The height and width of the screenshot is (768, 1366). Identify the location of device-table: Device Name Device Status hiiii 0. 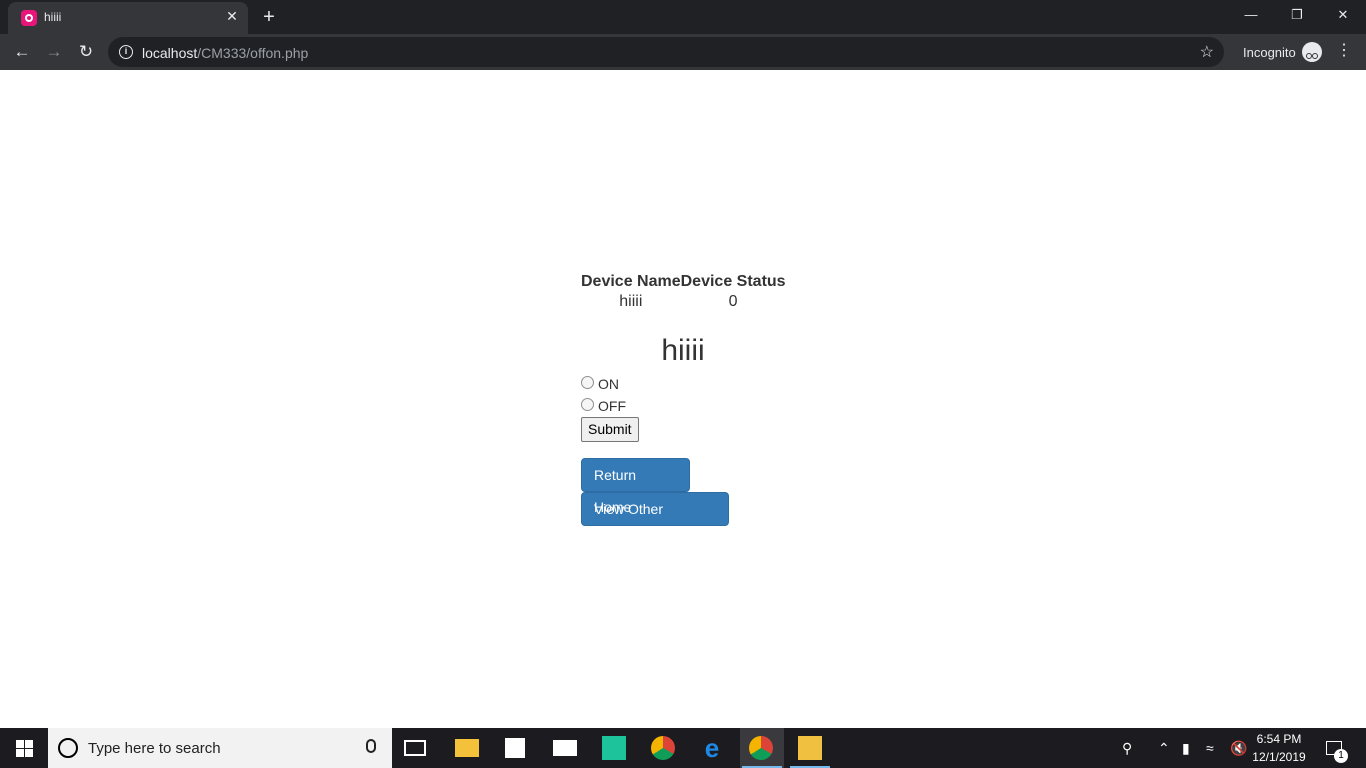
(683, 290).